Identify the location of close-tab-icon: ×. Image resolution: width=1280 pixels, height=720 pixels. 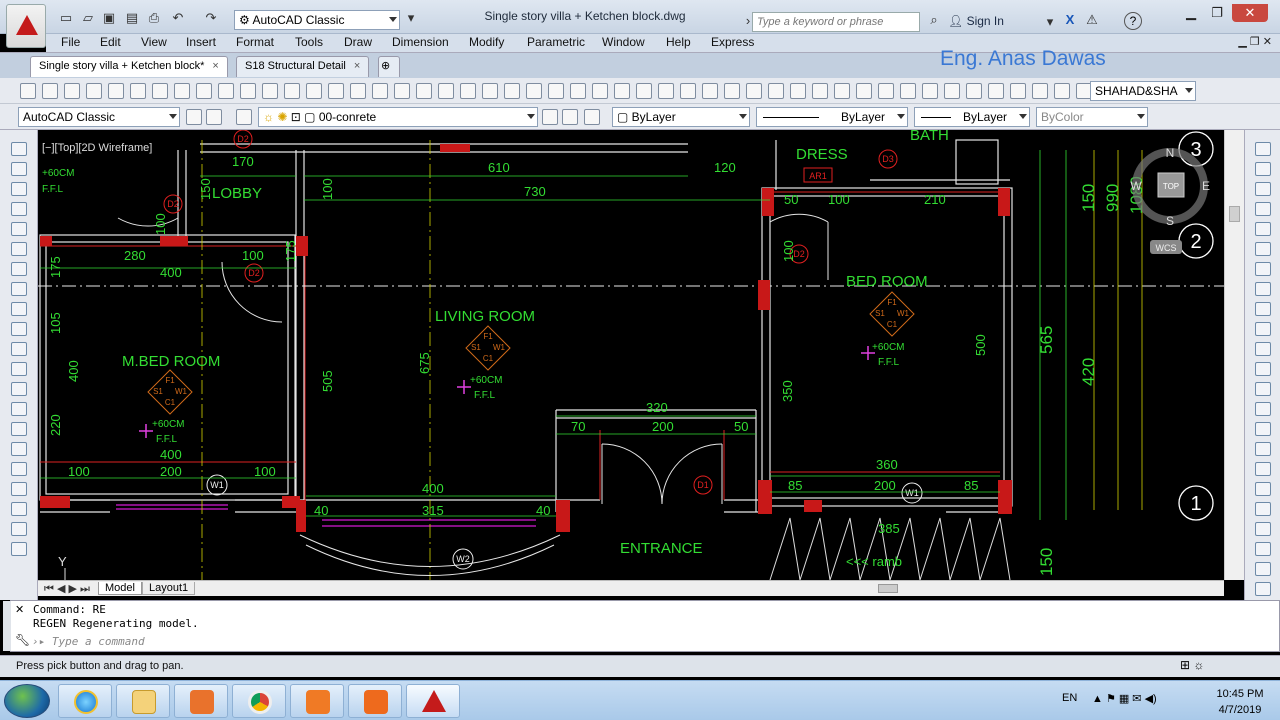
(215, 66).